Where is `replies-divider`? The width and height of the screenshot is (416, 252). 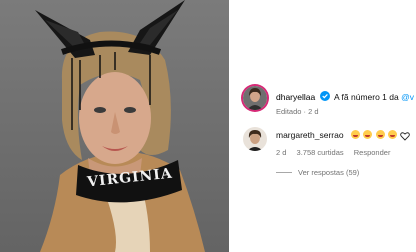
replies-divider is located at coordinates (284, 172).